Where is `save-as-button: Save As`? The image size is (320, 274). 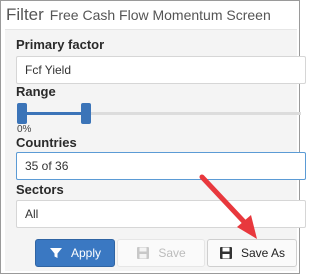 save-as-button: Save As is located at coordinates (252, 253).